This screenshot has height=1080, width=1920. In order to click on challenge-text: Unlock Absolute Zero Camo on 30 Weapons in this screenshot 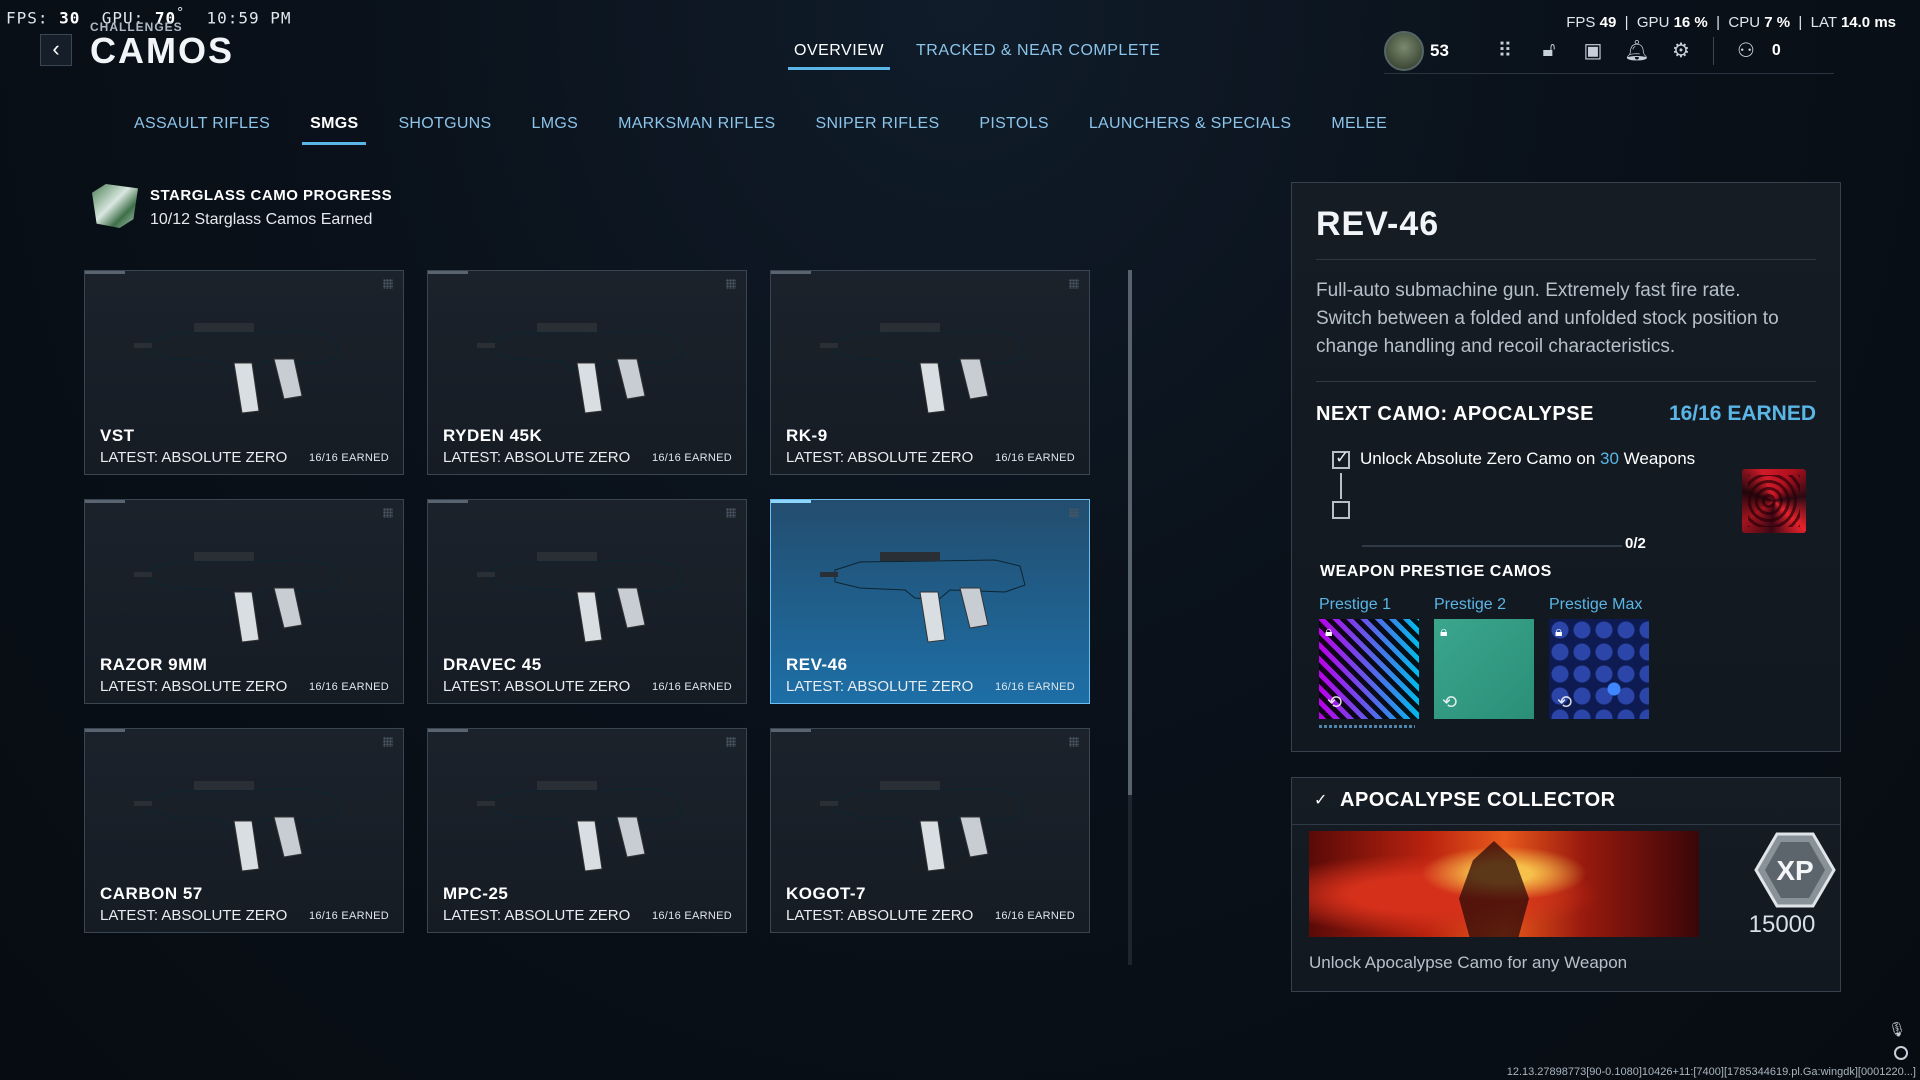, I will do `click(1527, 459)`.